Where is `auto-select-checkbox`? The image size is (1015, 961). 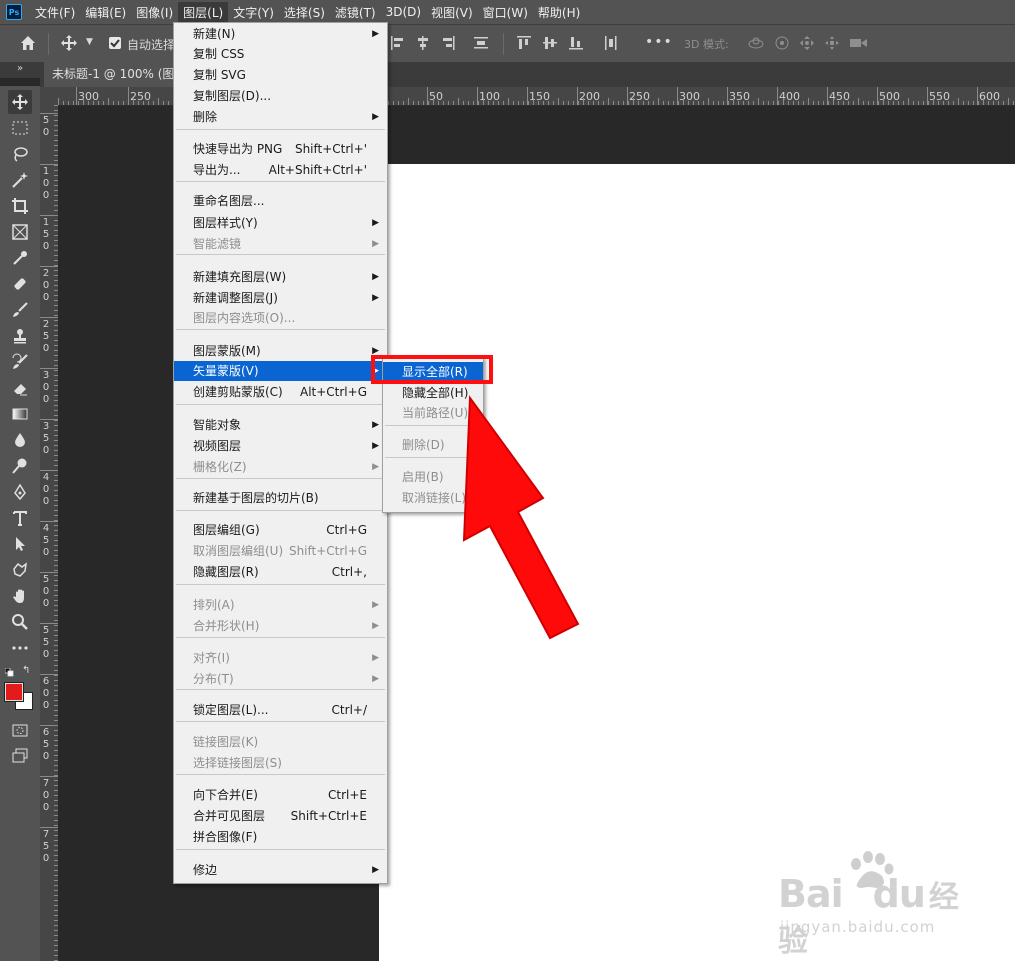
auto-select-checkbox is located at coordinates (115, 43).